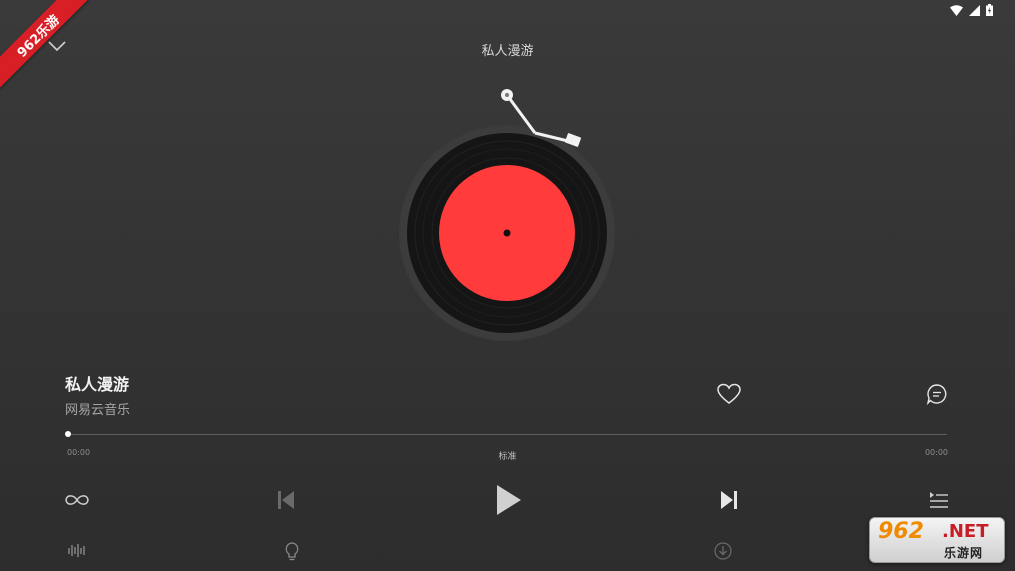 The image size is (1015, 571). I want to click on watermark-number: 962, so click(901, 531).